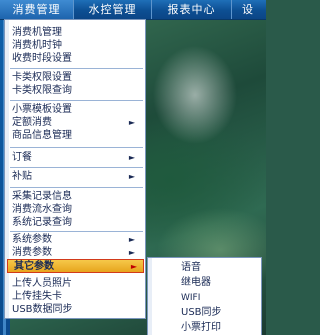  What do you see at coordinates (75, 266) in the screenshot?
I see `menu-item-other-parameters: 其它参数 ►` at bounding box center [75, 266].